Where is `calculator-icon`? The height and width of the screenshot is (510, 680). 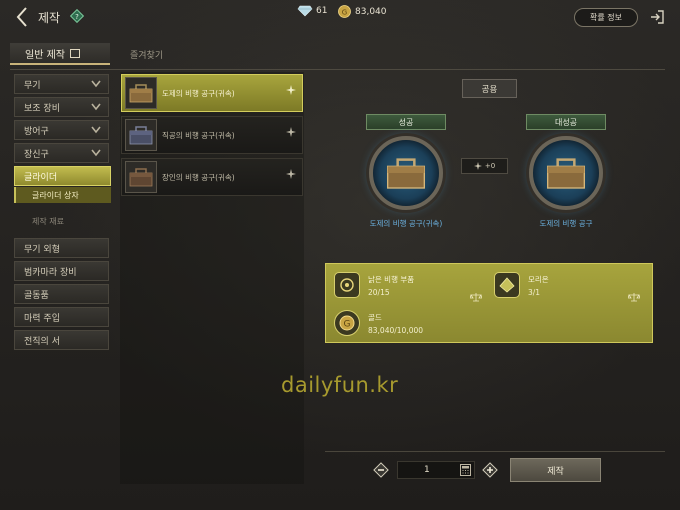 calculator-icon is located at coordinates (465, 470).